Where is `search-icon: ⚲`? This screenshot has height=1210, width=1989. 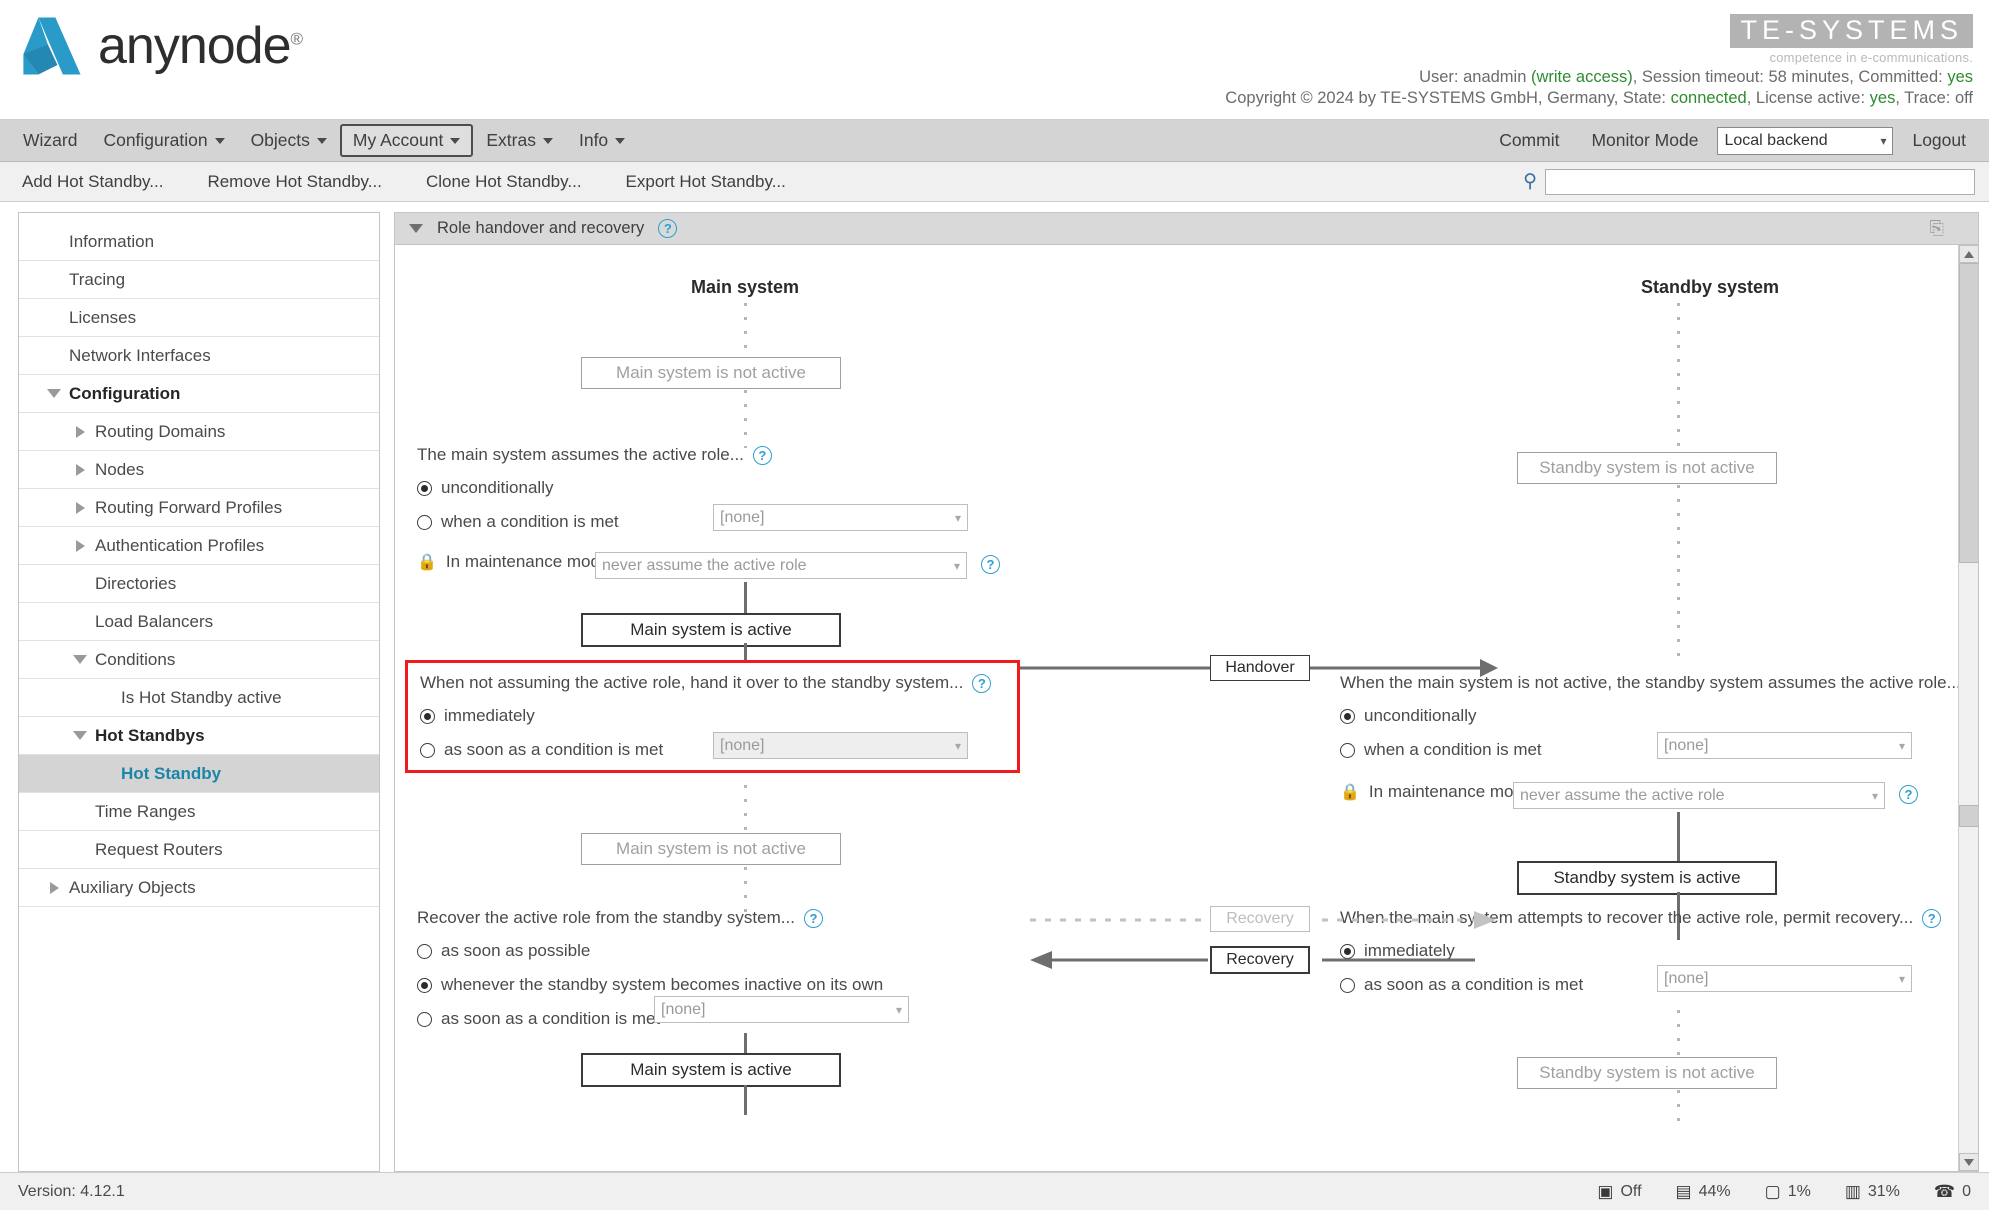
search-icon: ⚲ is located at coordinates (1530, 181).